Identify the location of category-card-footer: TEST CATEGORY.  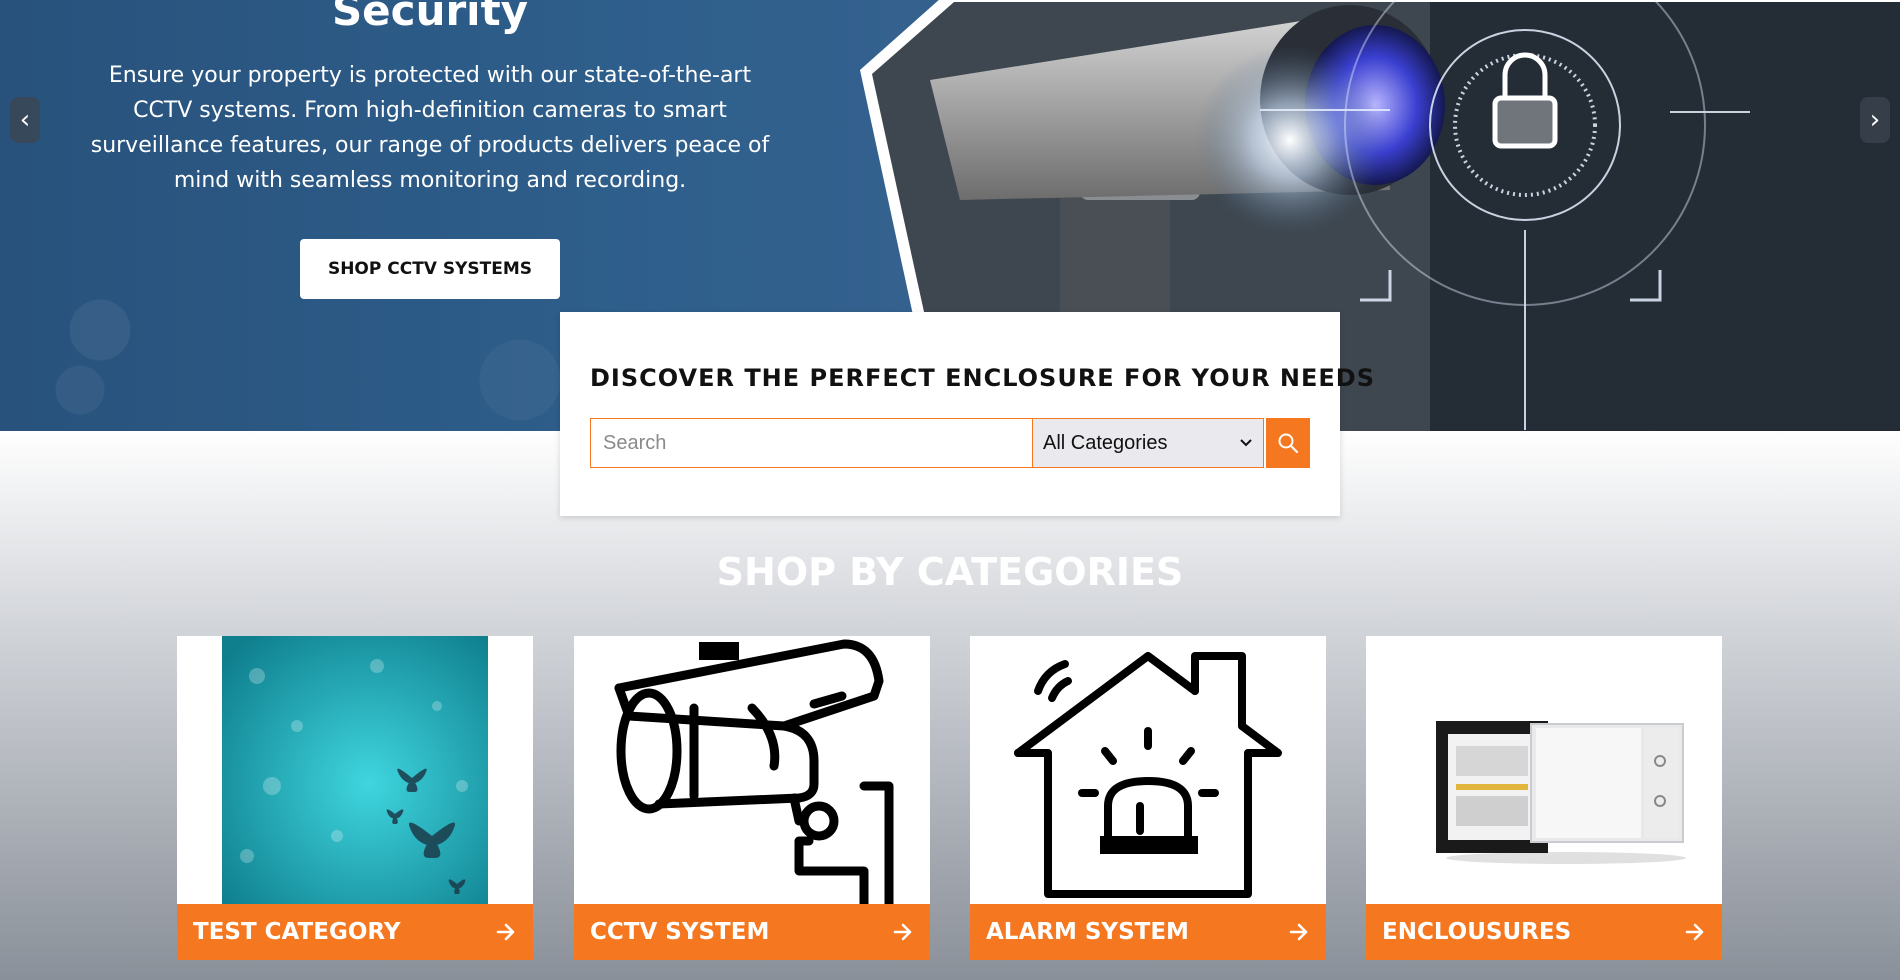
(355, 932).